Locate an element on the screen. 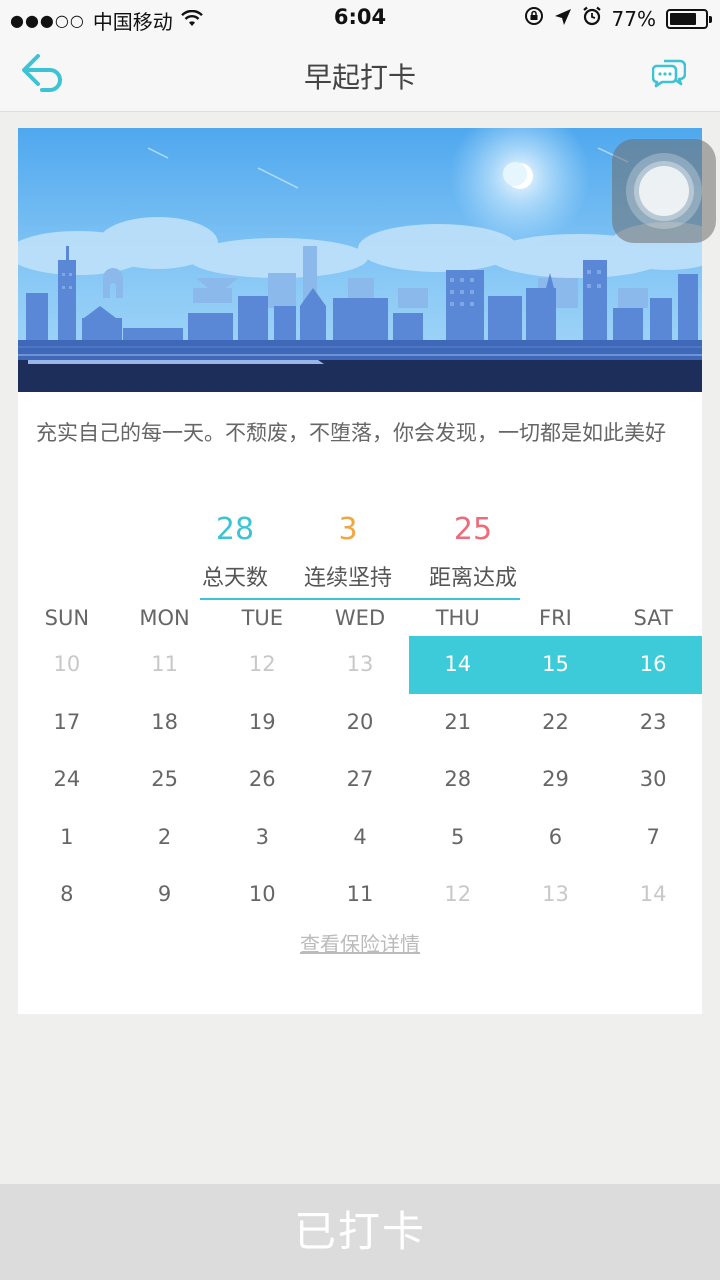  calendar-day-checked: 16 is located at coordinates (653, 665).